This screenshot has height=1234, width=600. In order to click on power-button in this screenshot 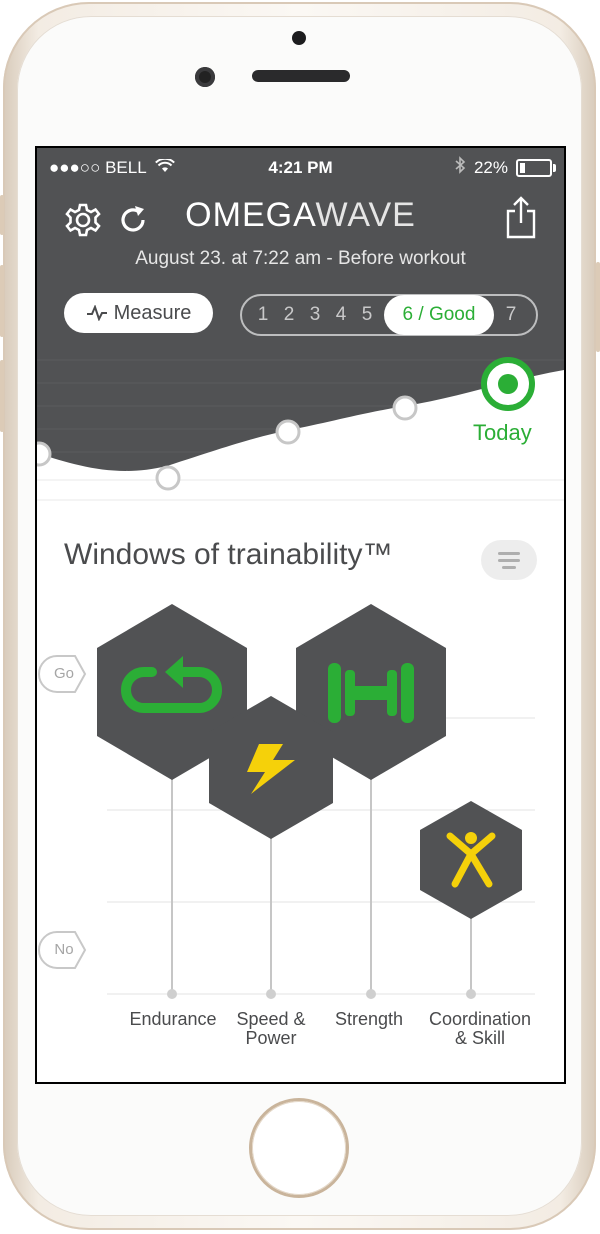, I will do `click(598, 307)`.